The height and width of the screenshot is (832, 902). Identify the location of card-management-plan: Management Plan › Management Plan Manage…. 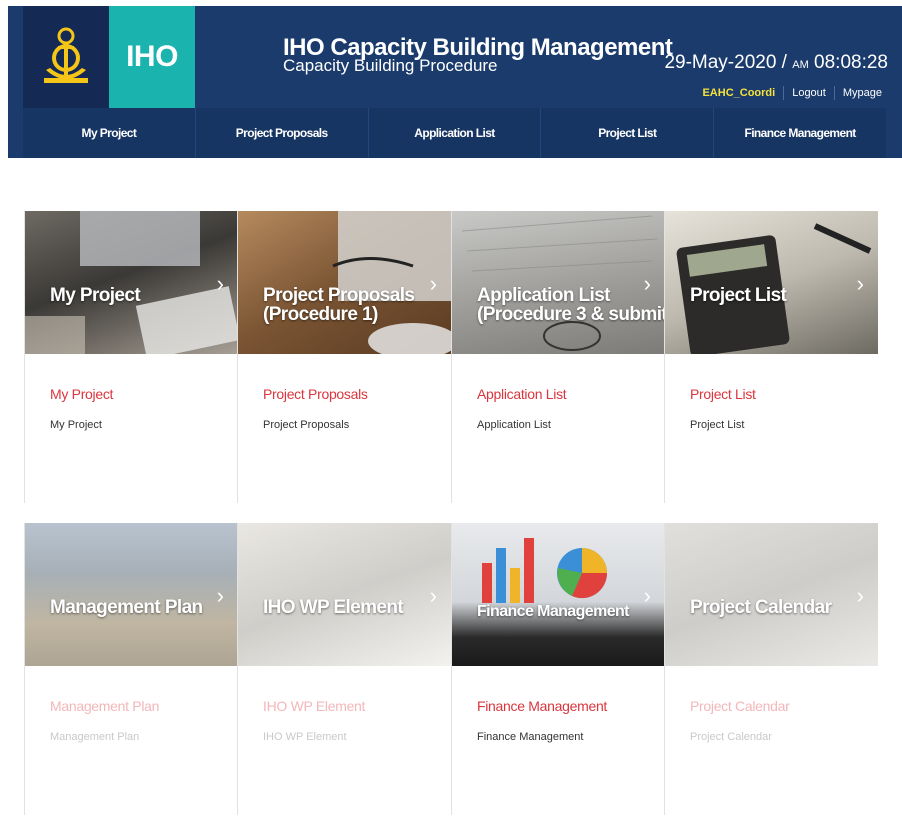
(131, 669).